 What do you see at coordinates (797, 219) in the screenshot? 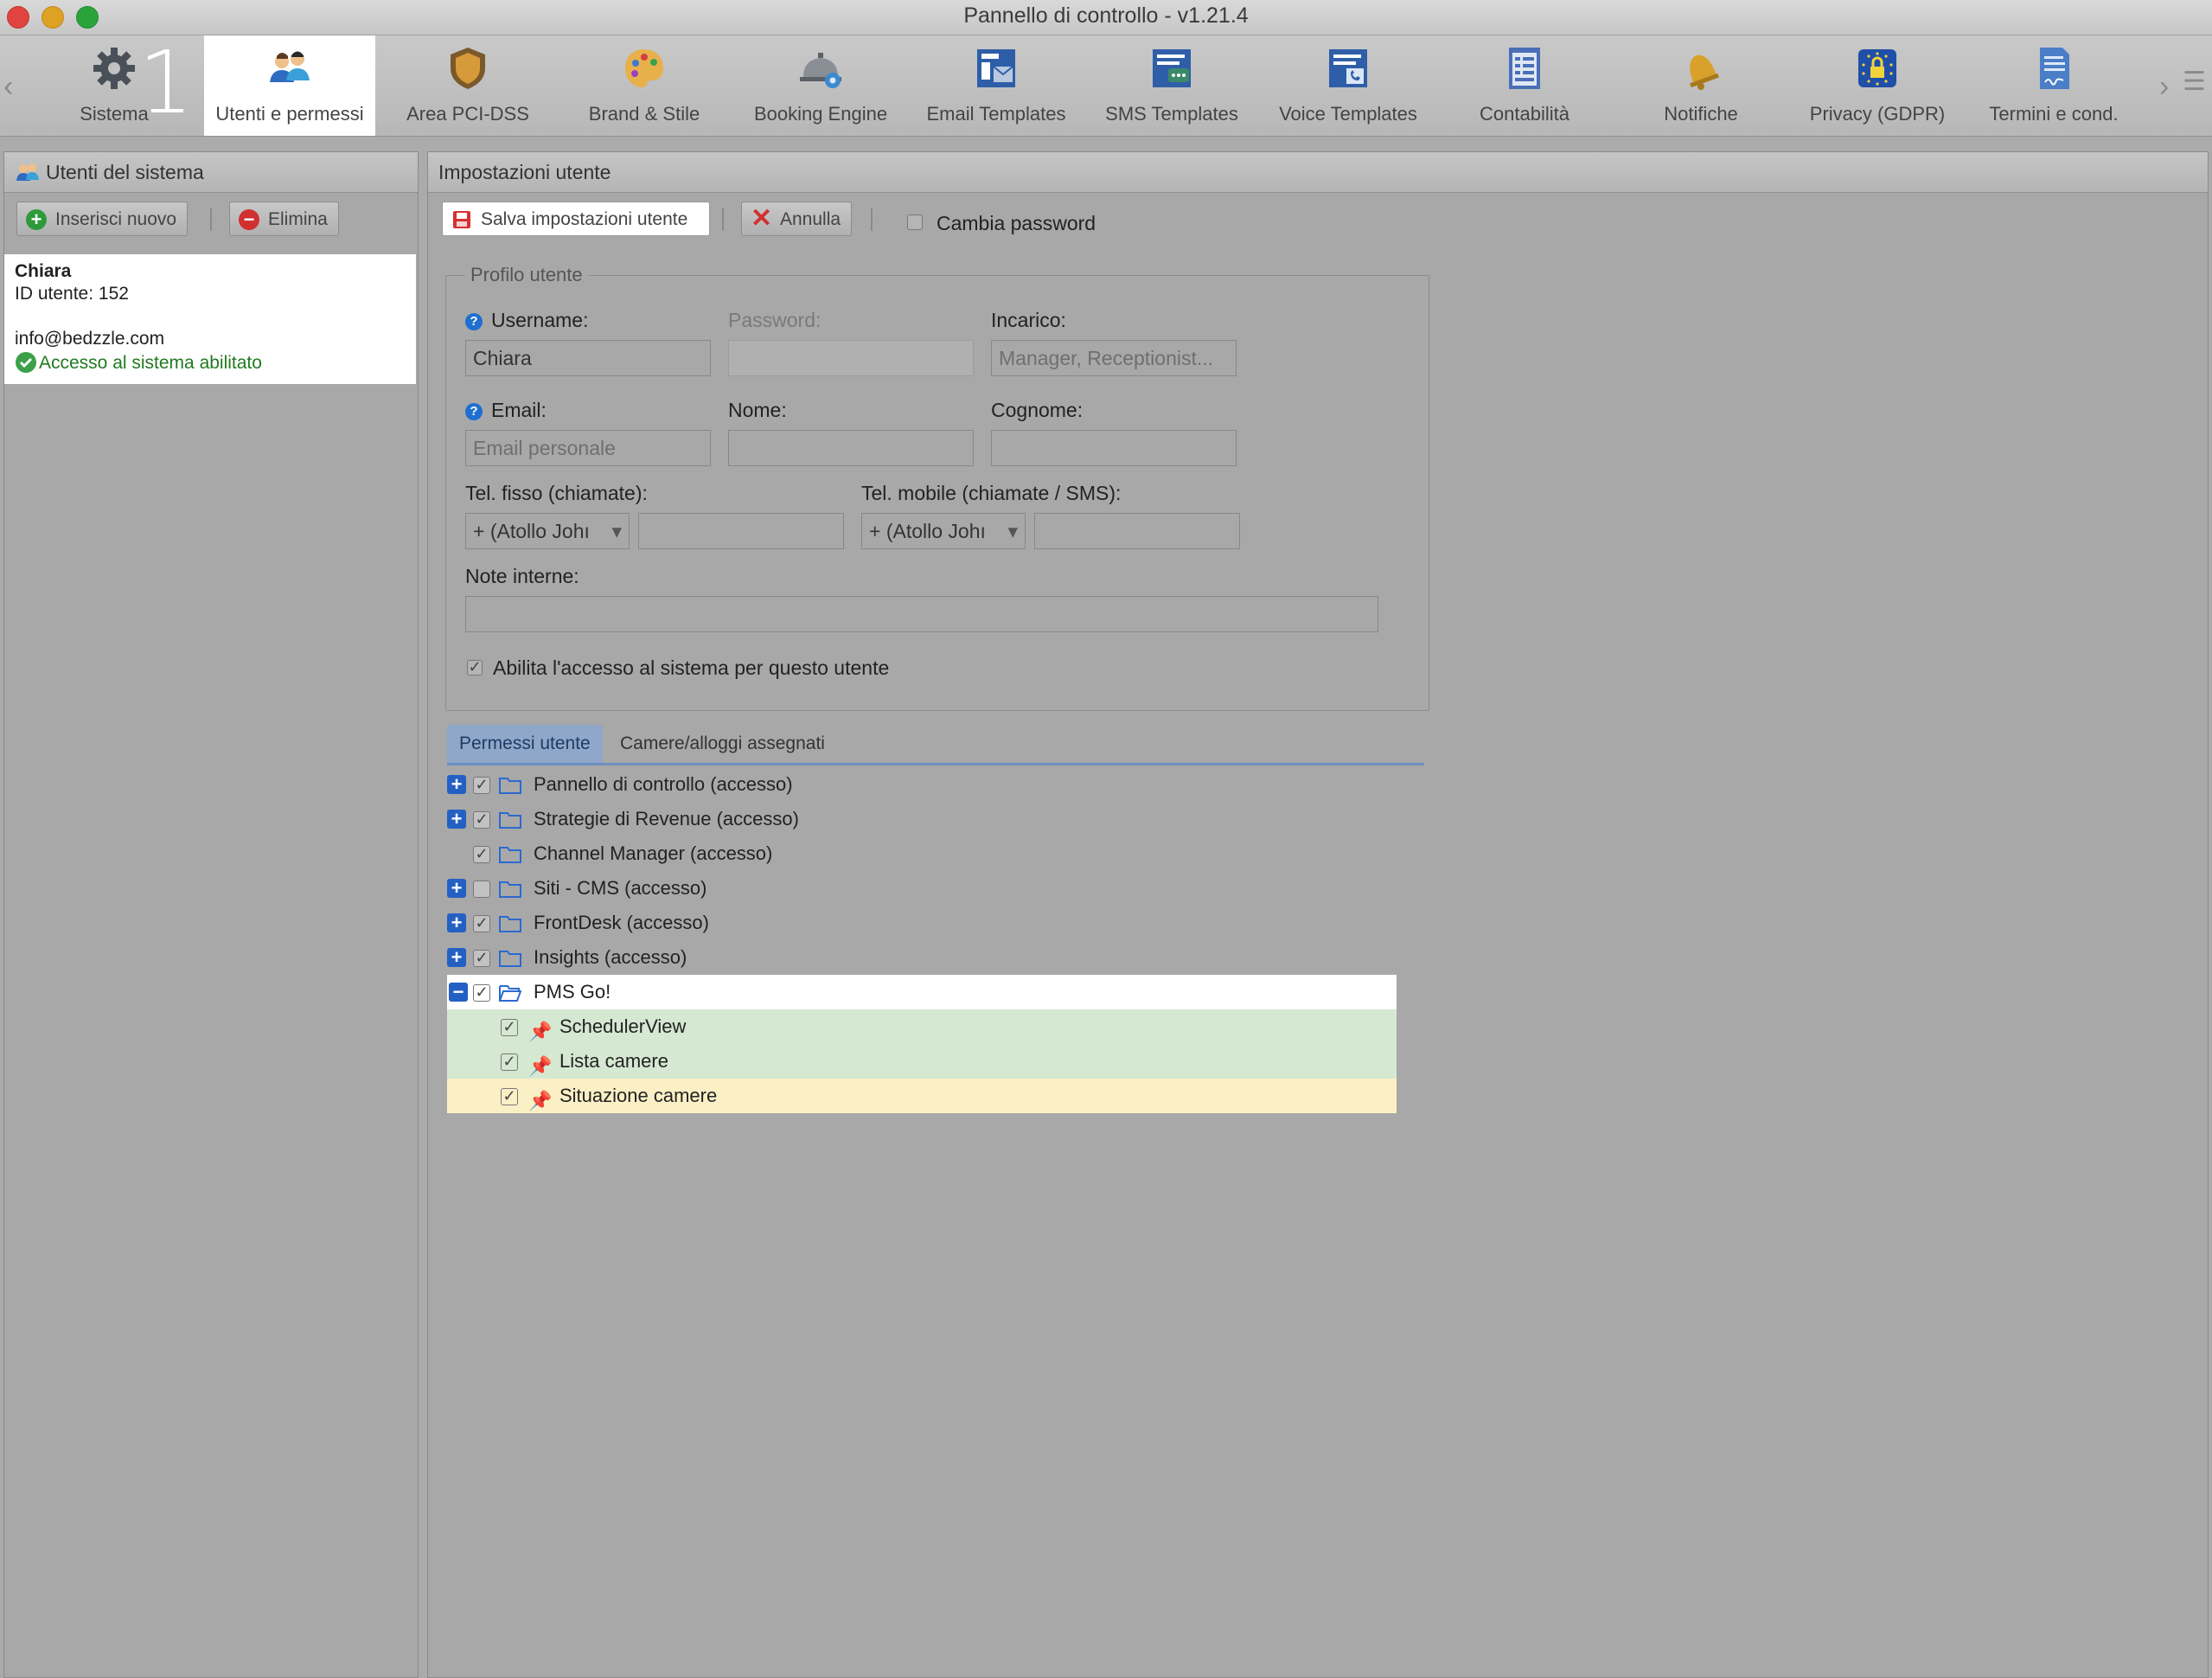
I see `cancel-button: ✕ Annulla` at bounding box center [797, 219].